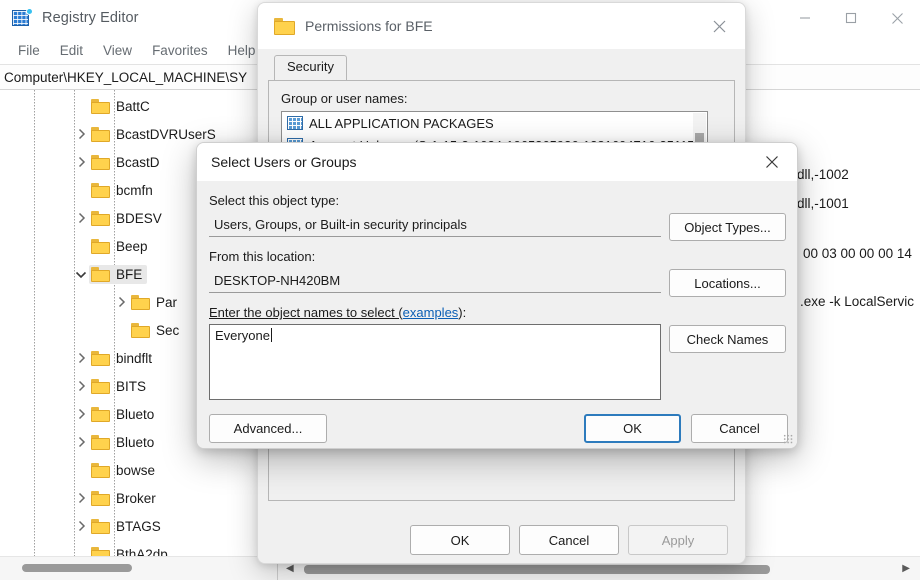  What do you see at coordinates (117, 50) in the screenshot?
I see `menu-item-view: View` at bounding box center [117, 50].